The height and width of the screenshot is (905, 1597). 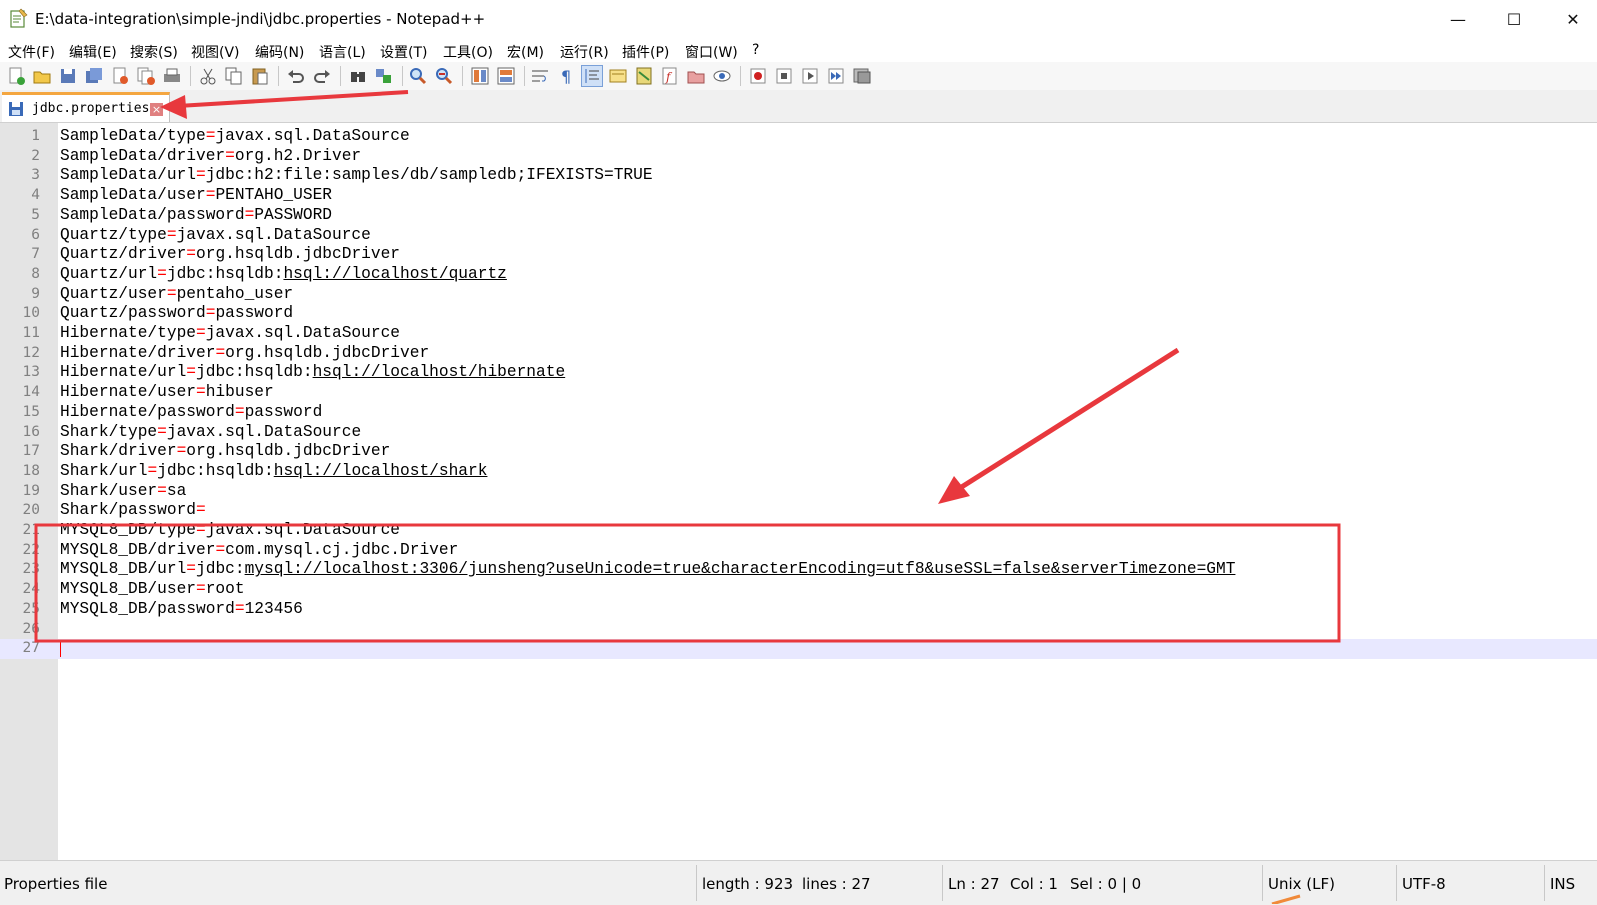 I want to click on stop-macro-icon, so click(x=784, y=76).